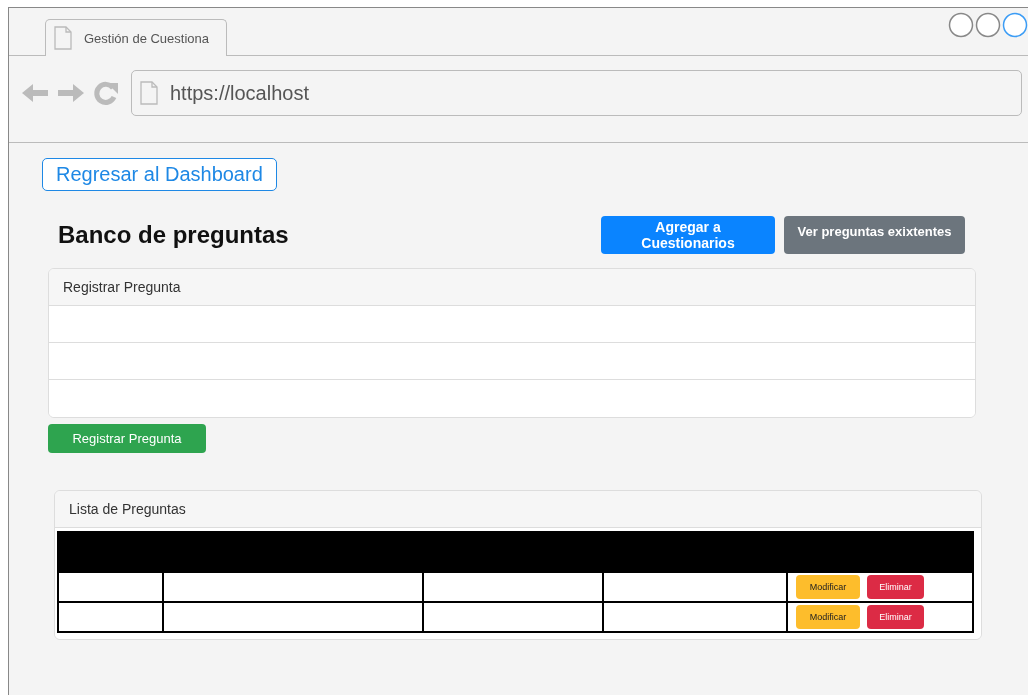 This screenshot has width=1028, height=695. I want to click on view-button: Ver preguntas exixtentes, so click(874, 235).